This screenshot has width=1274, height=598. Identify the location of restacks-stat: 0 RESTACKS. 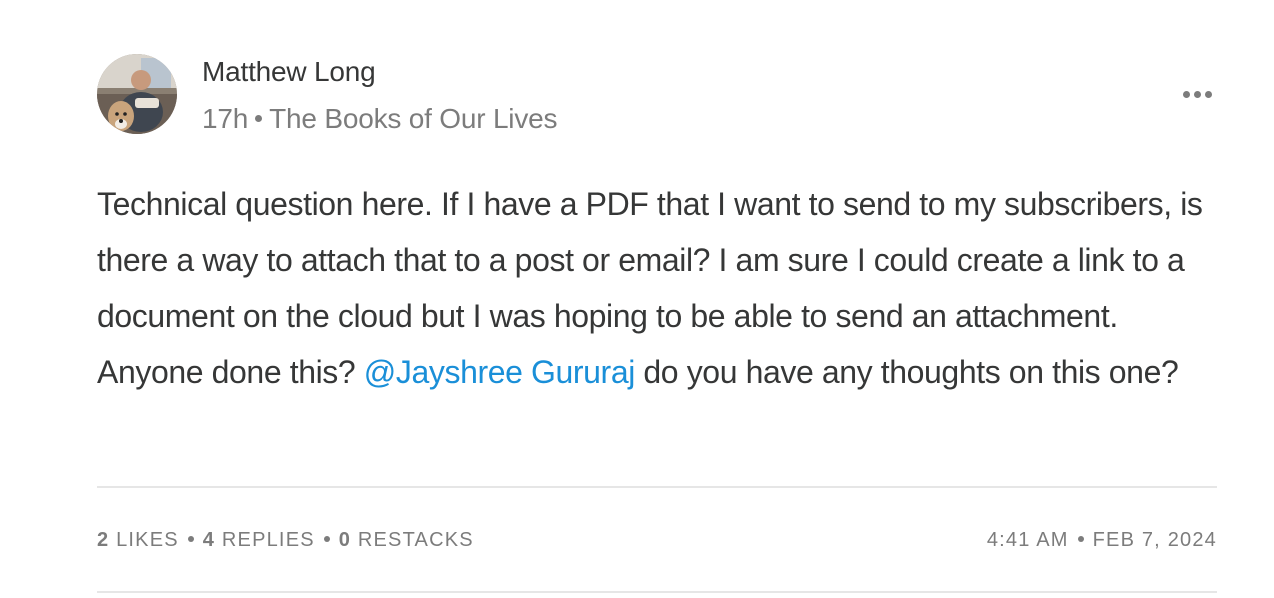
(406, 540).